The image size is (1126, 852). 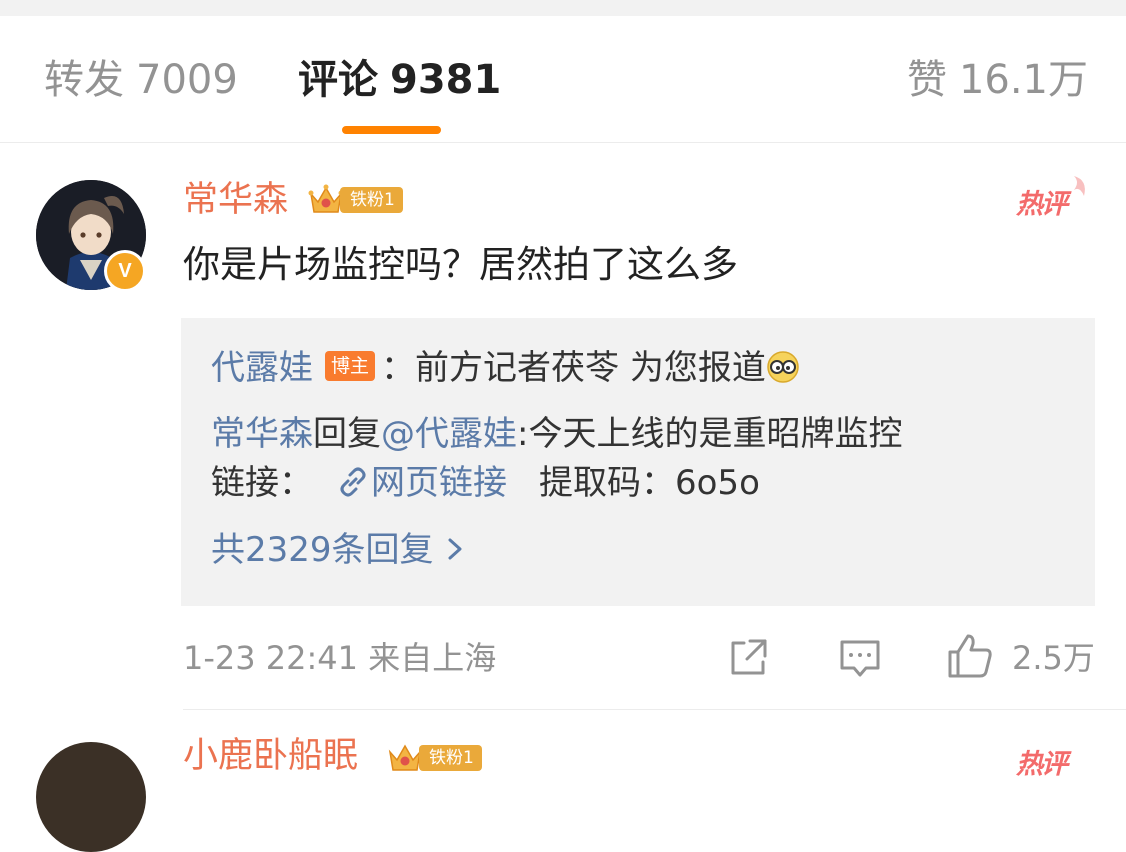 What do you see at coordinates (717, 483) in the screenshot?
I see `code-value: 6o5o` at bounding box center [717, 483].